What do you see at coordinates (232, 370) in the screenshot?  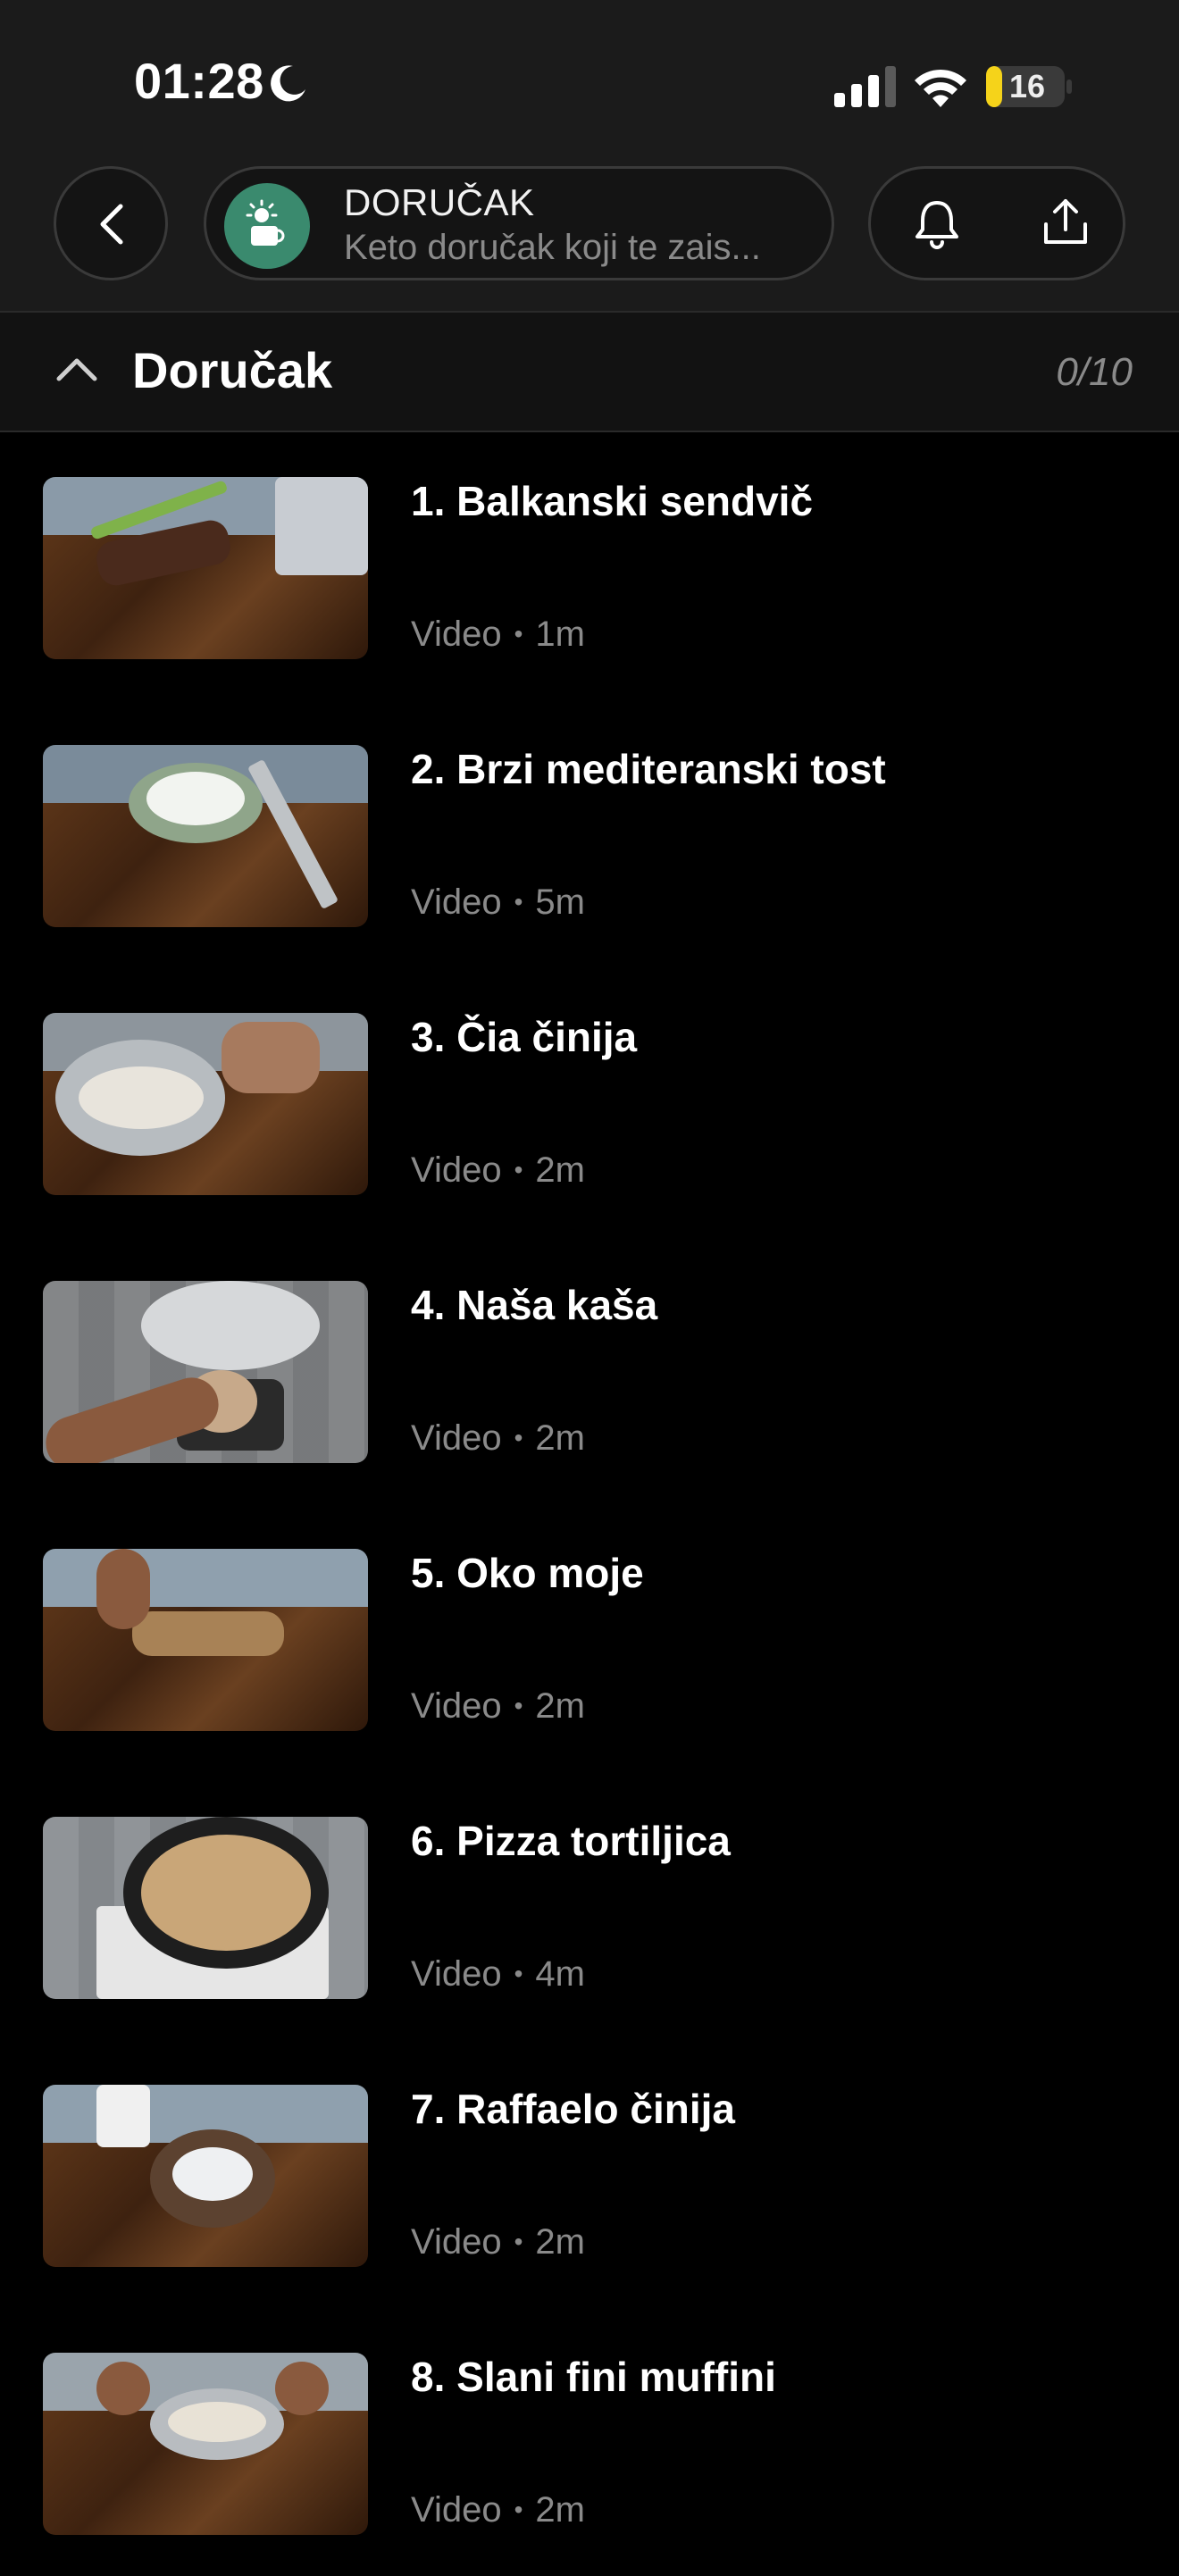 I see `section-title: Doručak` at bounding box center [232, 370].